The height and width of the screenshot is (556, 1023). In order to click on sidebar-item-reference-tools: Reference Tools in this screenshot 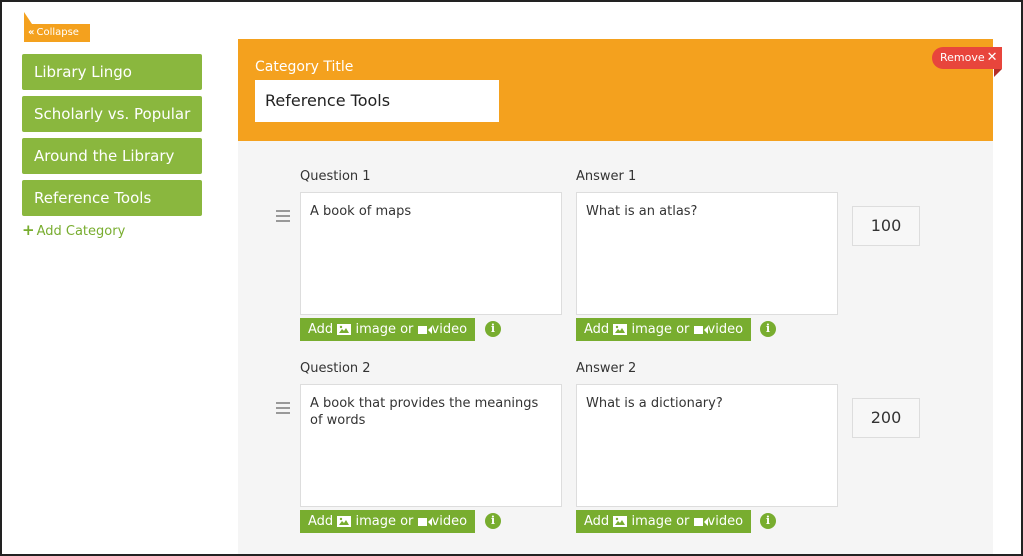, I will do `click(112, 198)`.